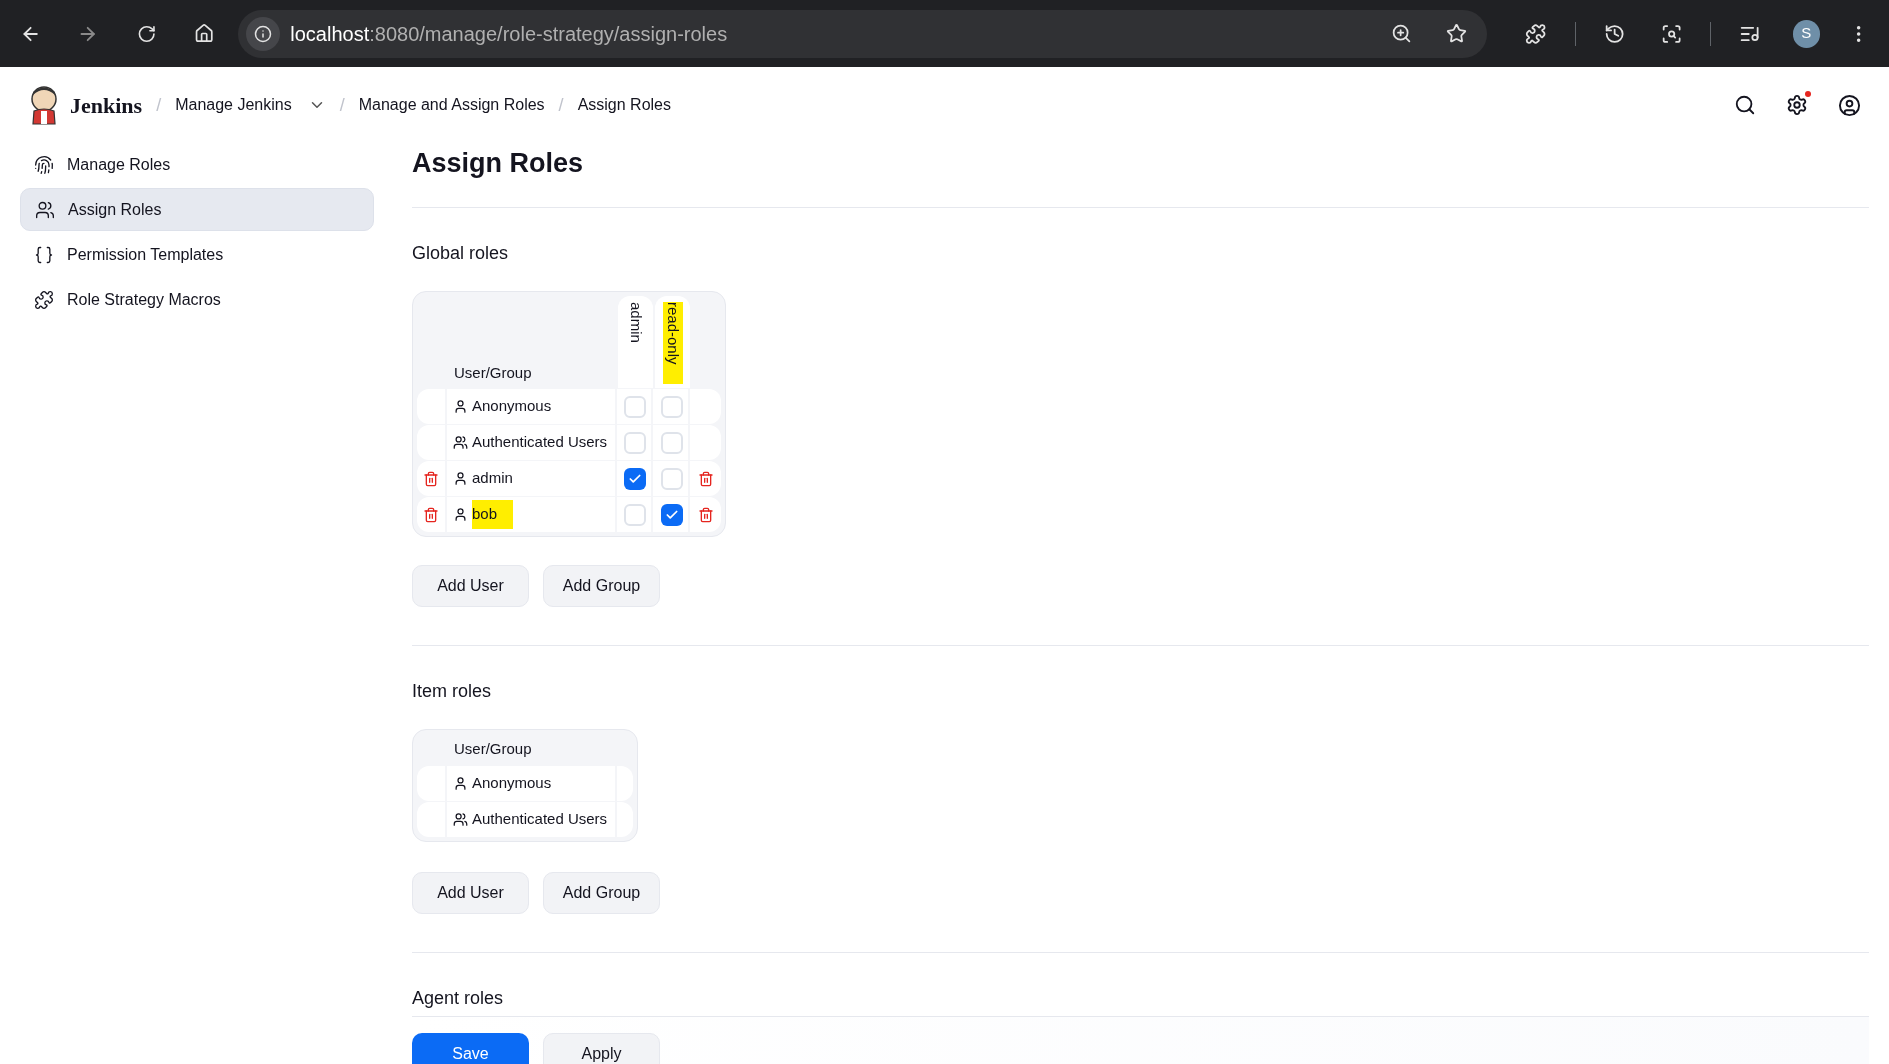  I want to click on role-column-header: admin, so click(636, 323).